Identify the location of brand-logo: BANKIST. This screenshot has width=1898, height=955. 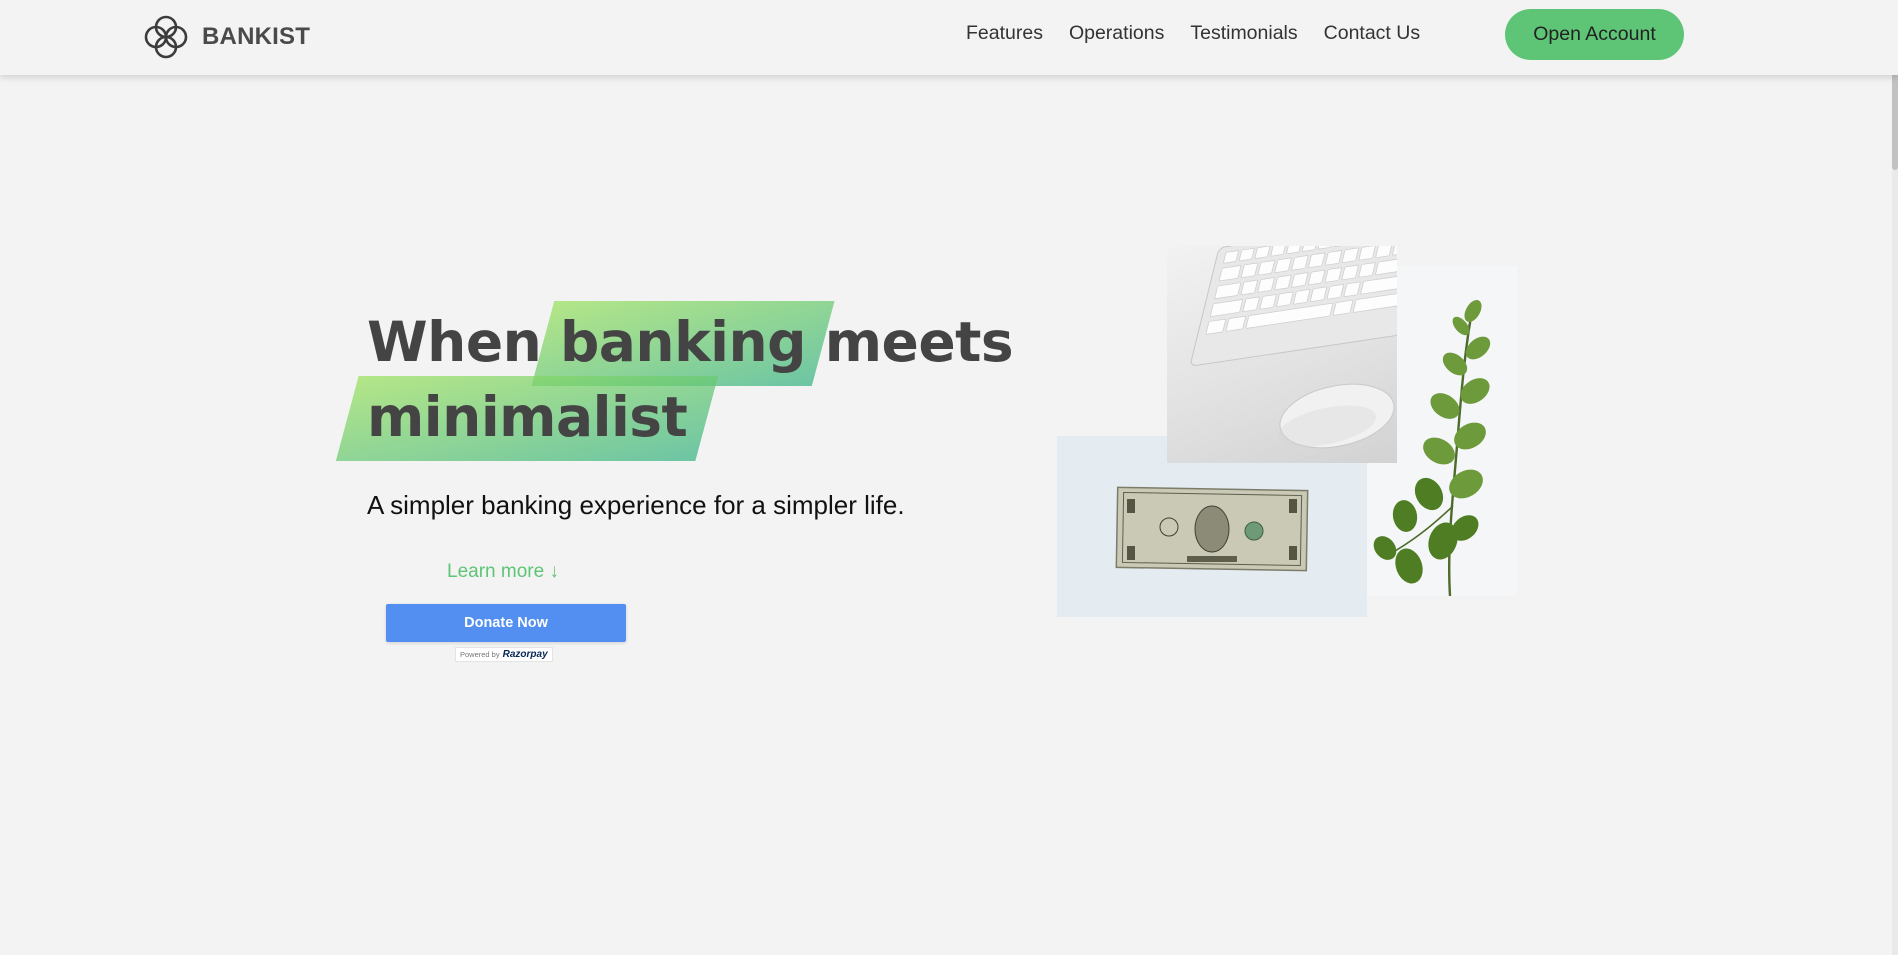
(226, 37).